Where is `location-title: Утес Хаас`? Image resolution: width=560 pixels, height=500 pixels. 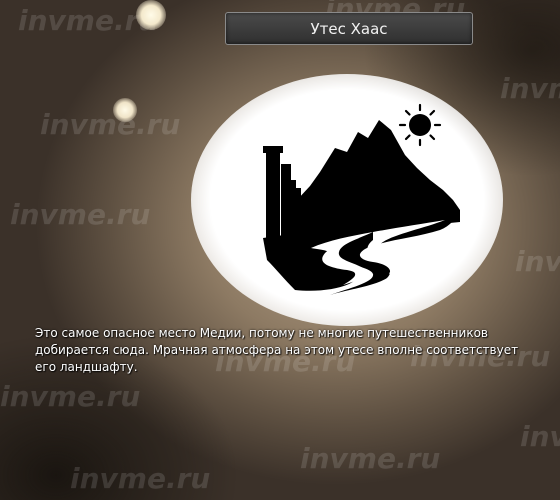 location-title: Утес Хаас is located at coordinates (349, 28).